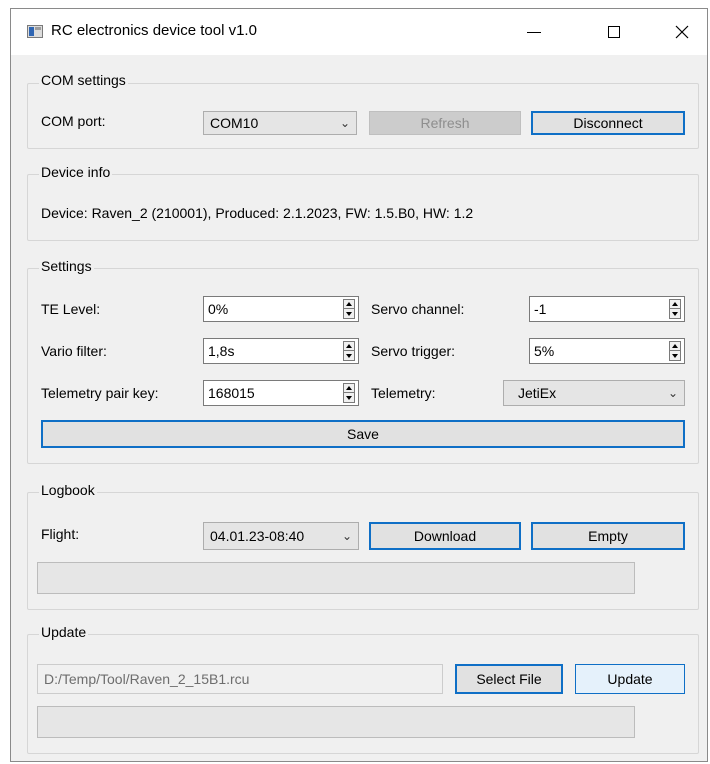  I want to click on com-settings-title: COM settings, so click(83, 80).